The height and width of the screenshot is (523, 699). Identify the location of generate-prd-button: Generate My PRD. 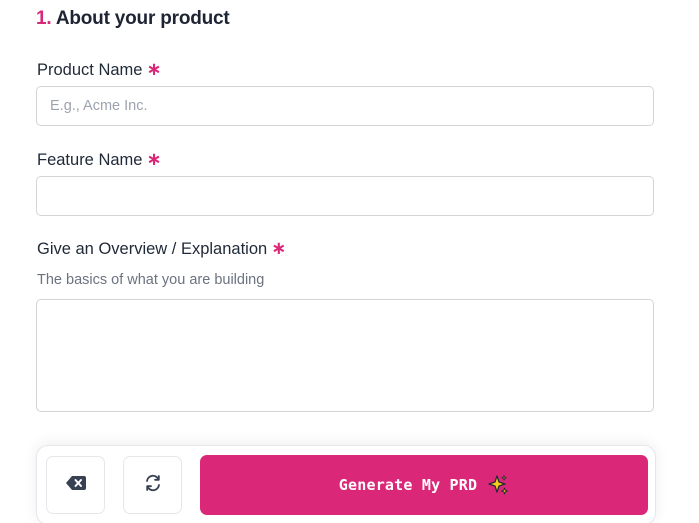
(424, 485).